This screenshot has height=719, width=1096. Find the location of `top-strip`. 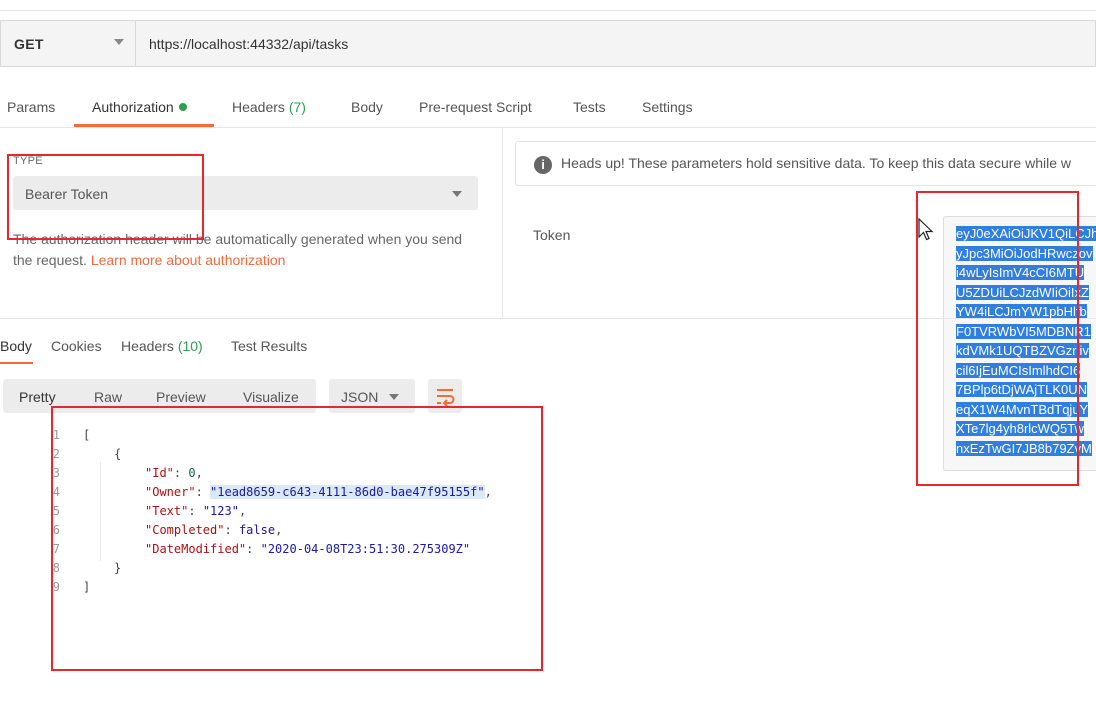

top-strip is located at coordinates (548, 5).